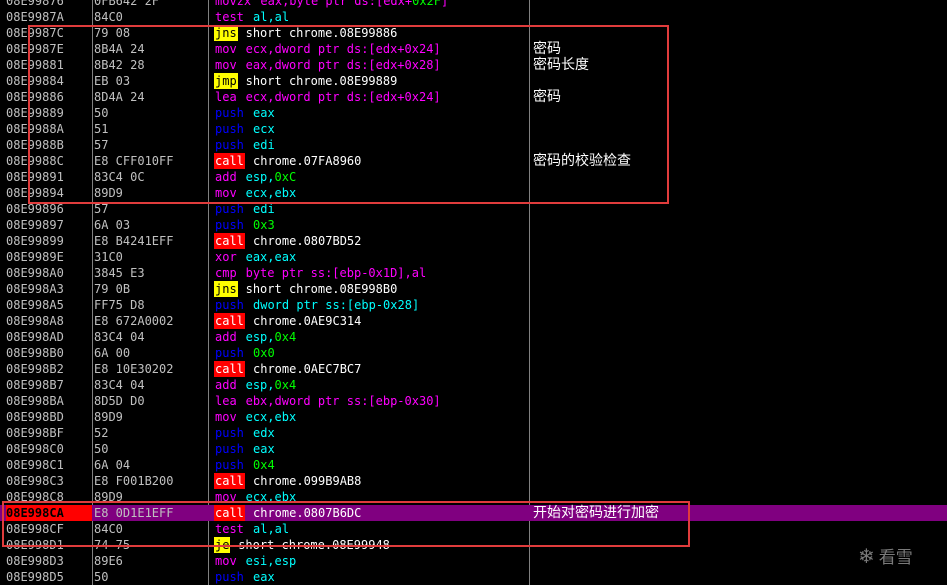 This screenshot has width=947, height=585. Describe the element at coordinates (35, 417) in the screenshot. I see `address-cell: 08E998BD` at that location.